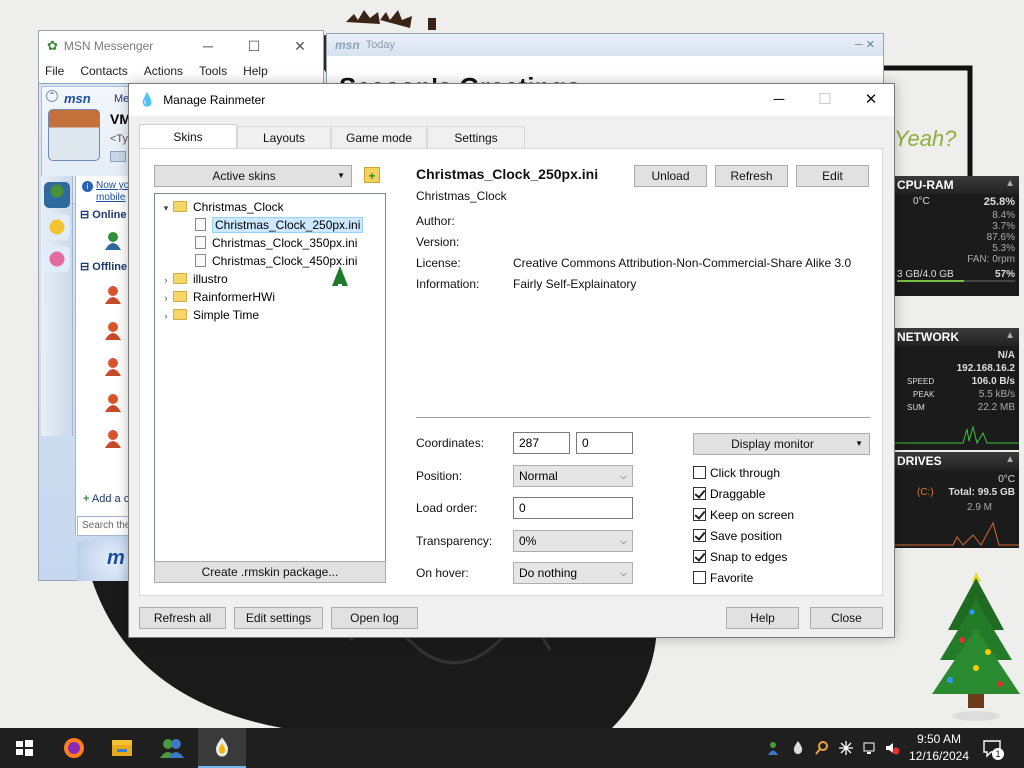 The height and width of the screenshot is (768, 1024). I want to click on help-button: Help, so click(762, 618).